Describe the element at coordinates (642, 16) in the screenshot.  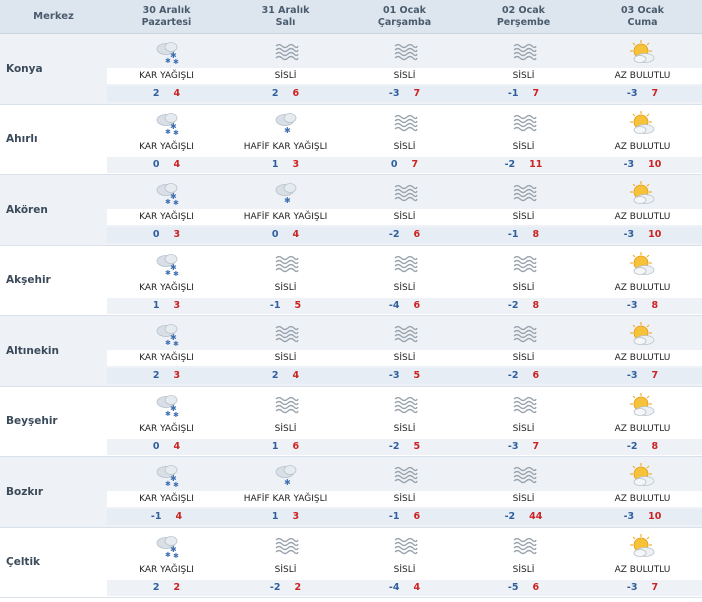
I see `day-header-4: 03 Ocak Cuma` at that location.